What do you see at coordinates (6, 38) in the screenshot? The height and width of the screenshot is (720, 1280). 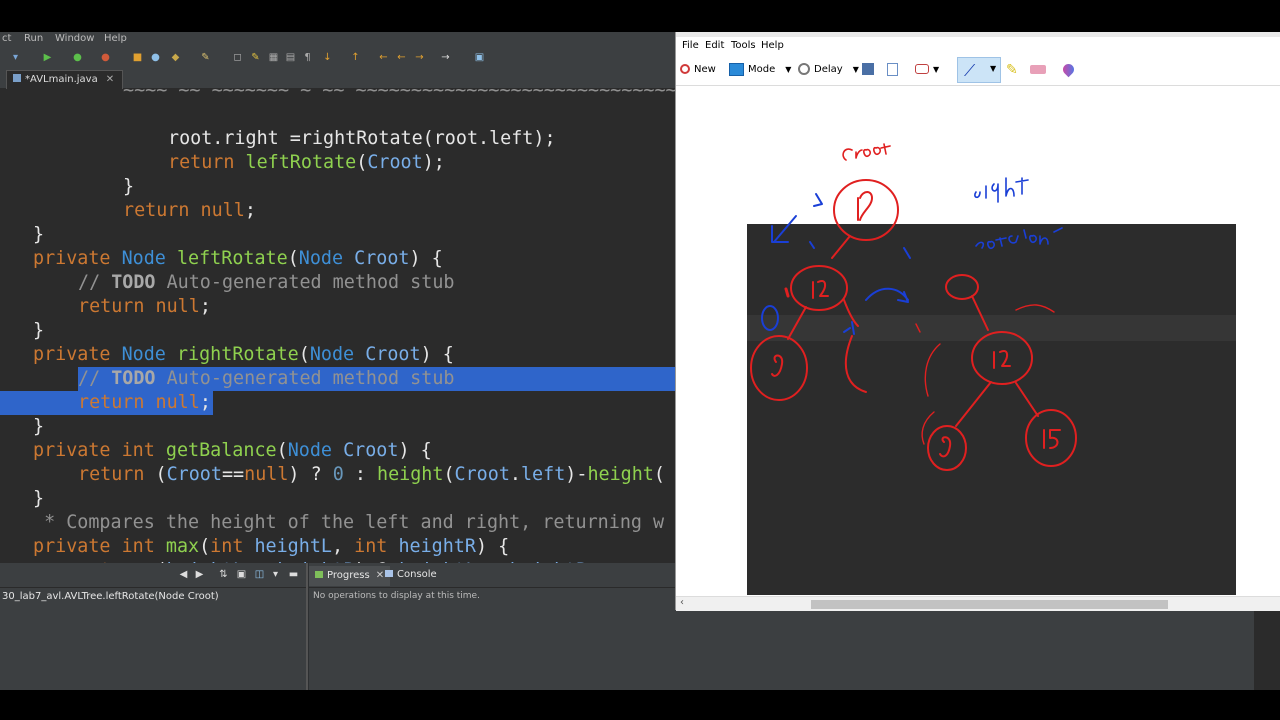 I see `menu-project: ct` at bounding box center [6, 38].